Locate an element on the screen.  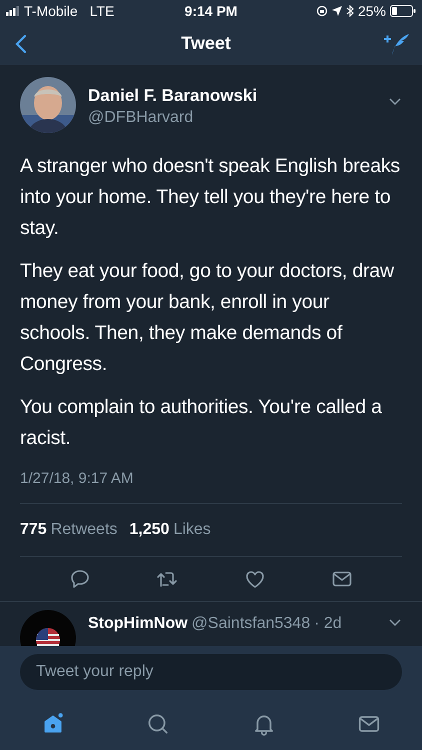
reply-input-field: Tweet your reply is located at coordinates (211, 672).